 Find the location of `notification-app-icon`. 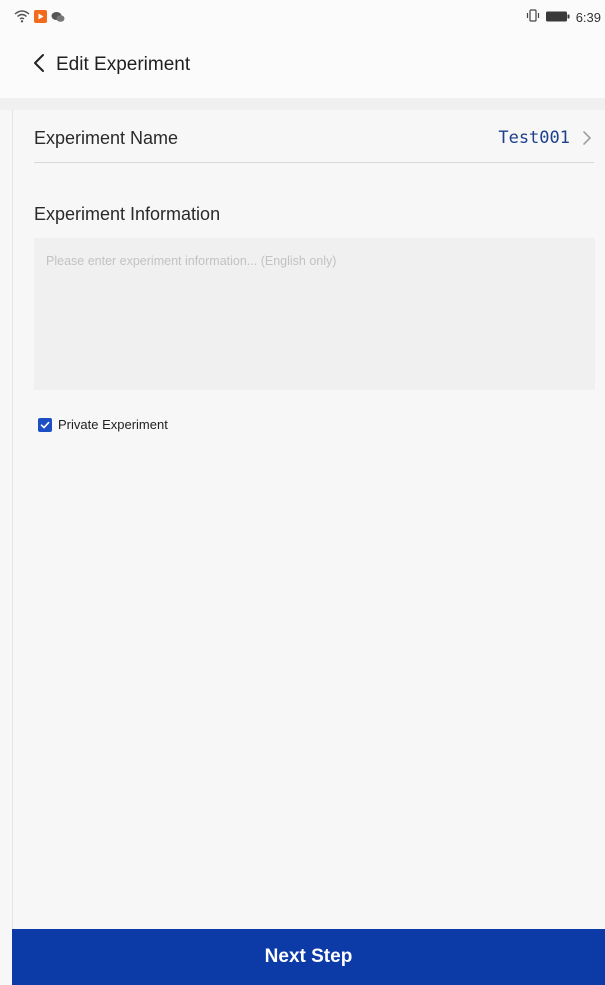

notification-app-icon is located at coordinates (40, 19).